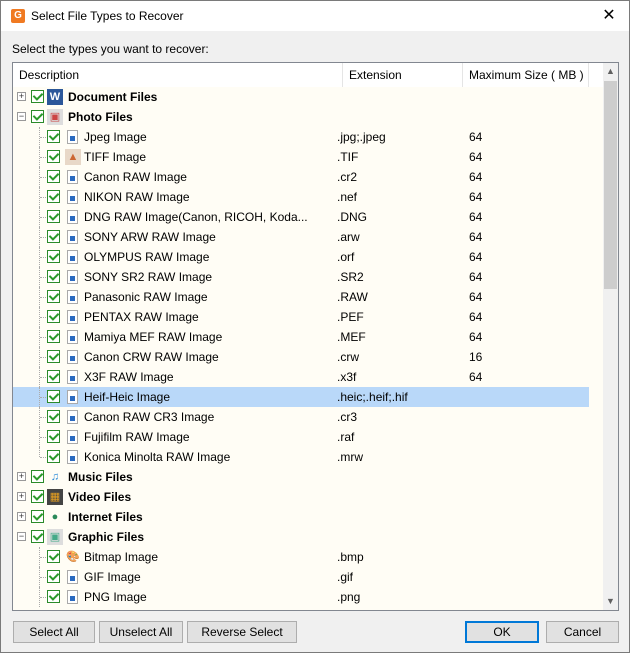 This screenshot has height=653, width=630. I want to click on file-type-row: Canon CRW RAW Image .crw 16, so click(308, 357).